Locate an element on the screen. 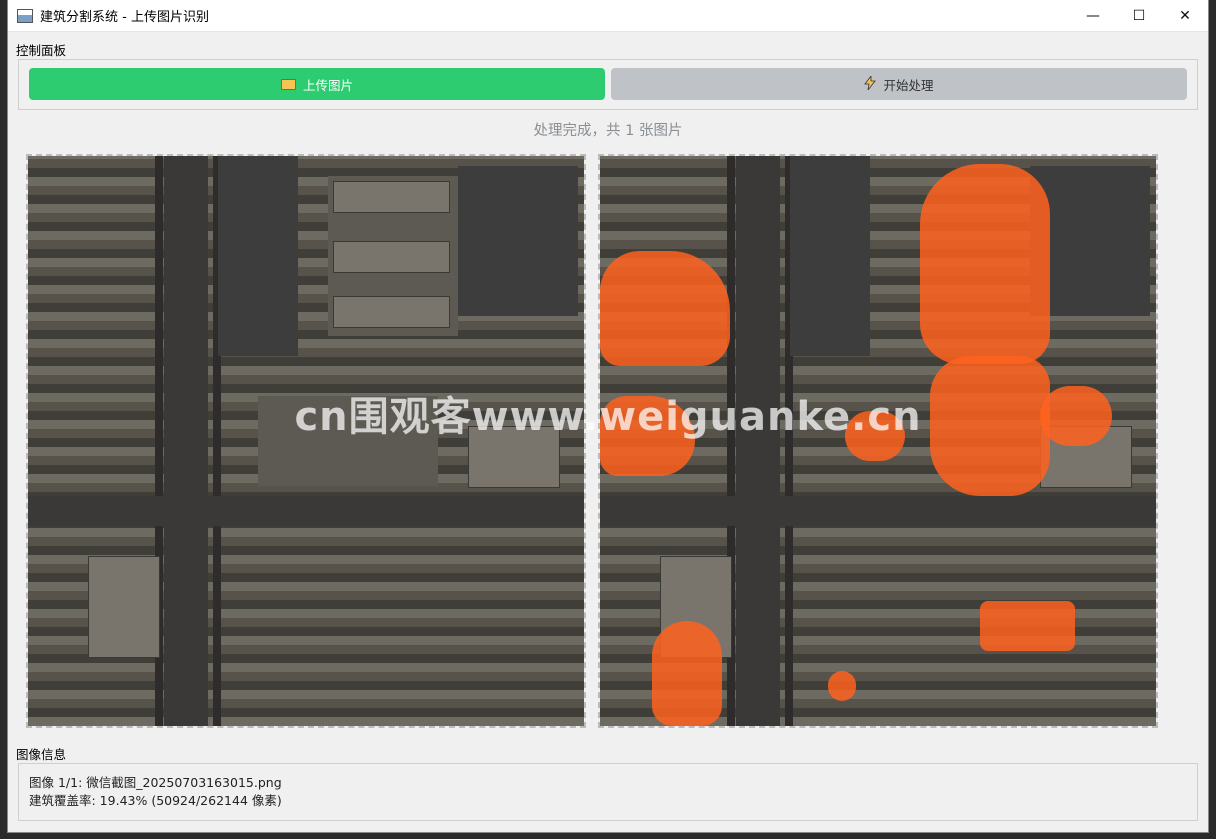 This screenshot has width=1216, height=839. close-icon: ✕ is located at coordinates (1185, 15).